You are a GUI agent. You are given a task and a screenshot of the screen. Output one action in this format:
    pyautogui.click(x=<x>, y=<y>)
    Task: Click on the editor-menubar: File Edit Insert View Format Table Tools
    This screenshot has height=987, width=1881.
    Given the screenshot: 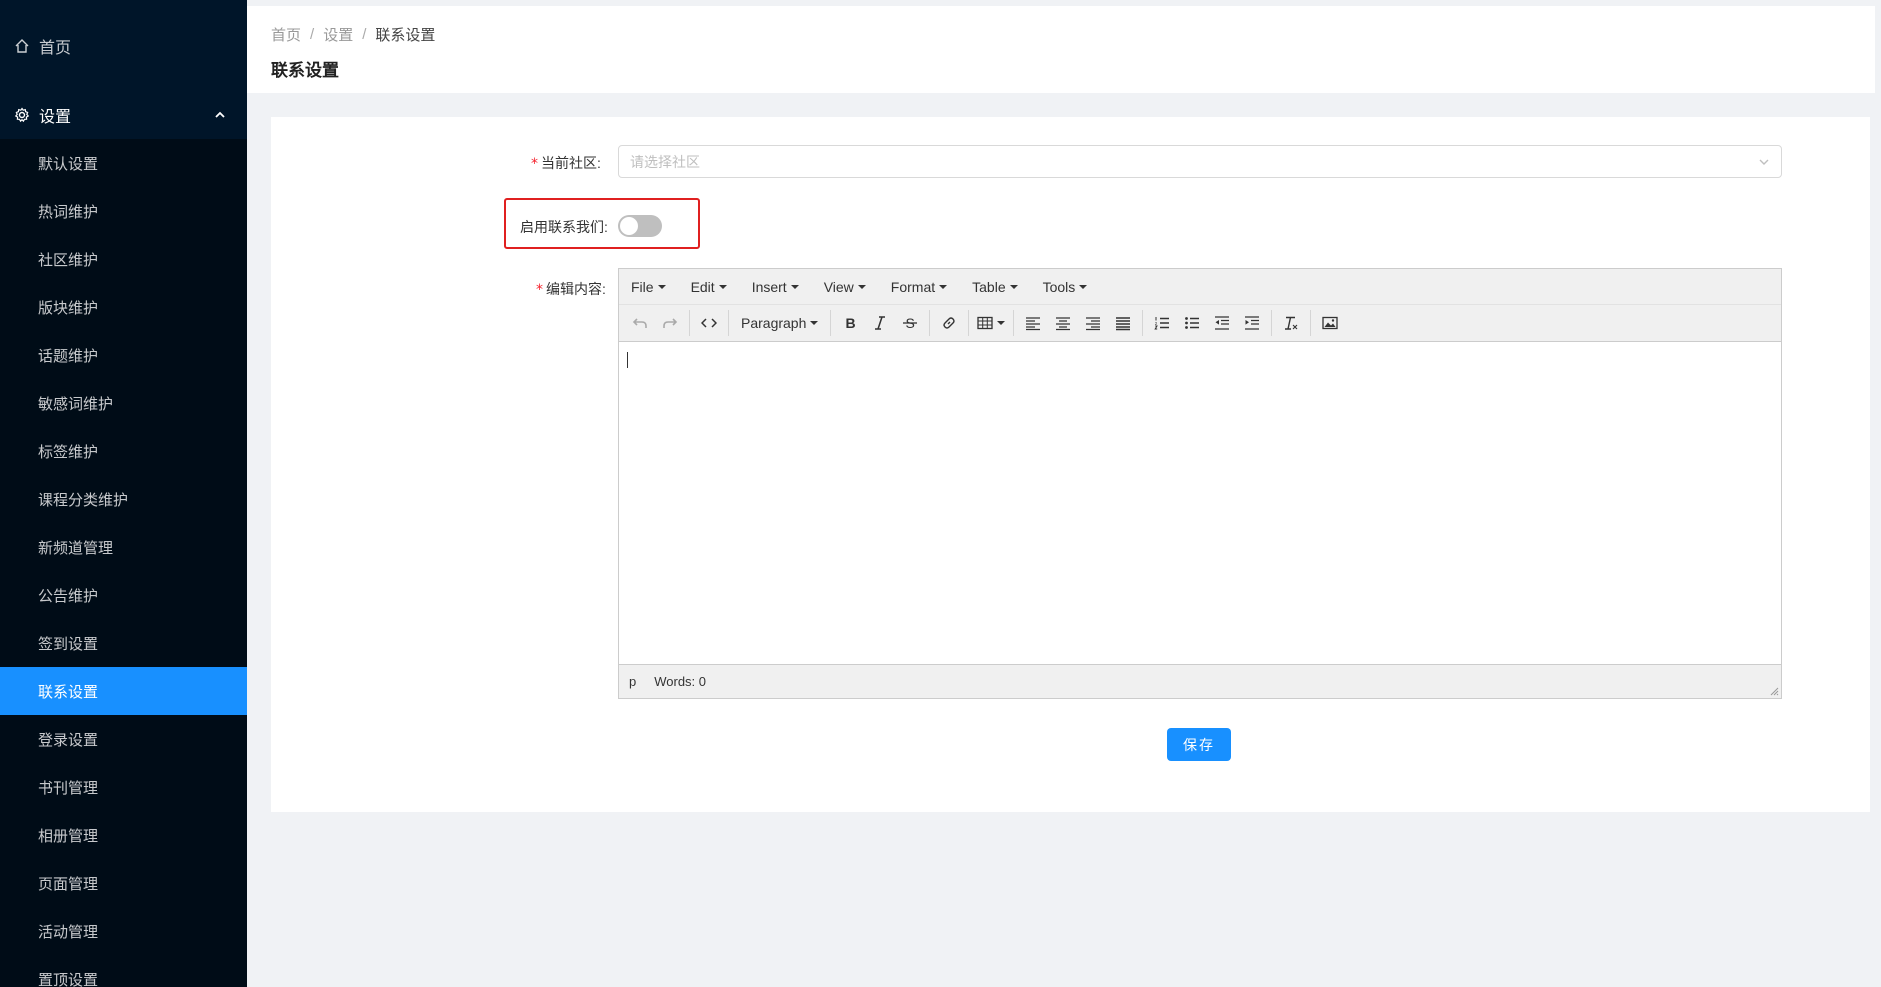 What is the action you would take?
    pyautogui.click(x=1200, y=287)
    